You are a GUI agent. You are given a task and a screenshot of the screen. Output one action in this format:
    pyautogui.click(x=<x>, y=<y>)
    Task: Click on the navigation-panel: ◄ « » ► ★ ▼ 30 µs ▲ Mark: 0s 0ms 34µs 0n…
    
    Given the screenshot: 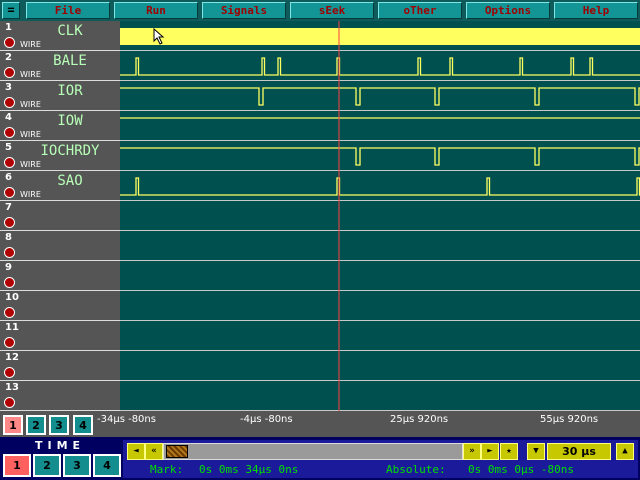 What is the action you would take?
    pyautogui.click(x=380, y=459)
    